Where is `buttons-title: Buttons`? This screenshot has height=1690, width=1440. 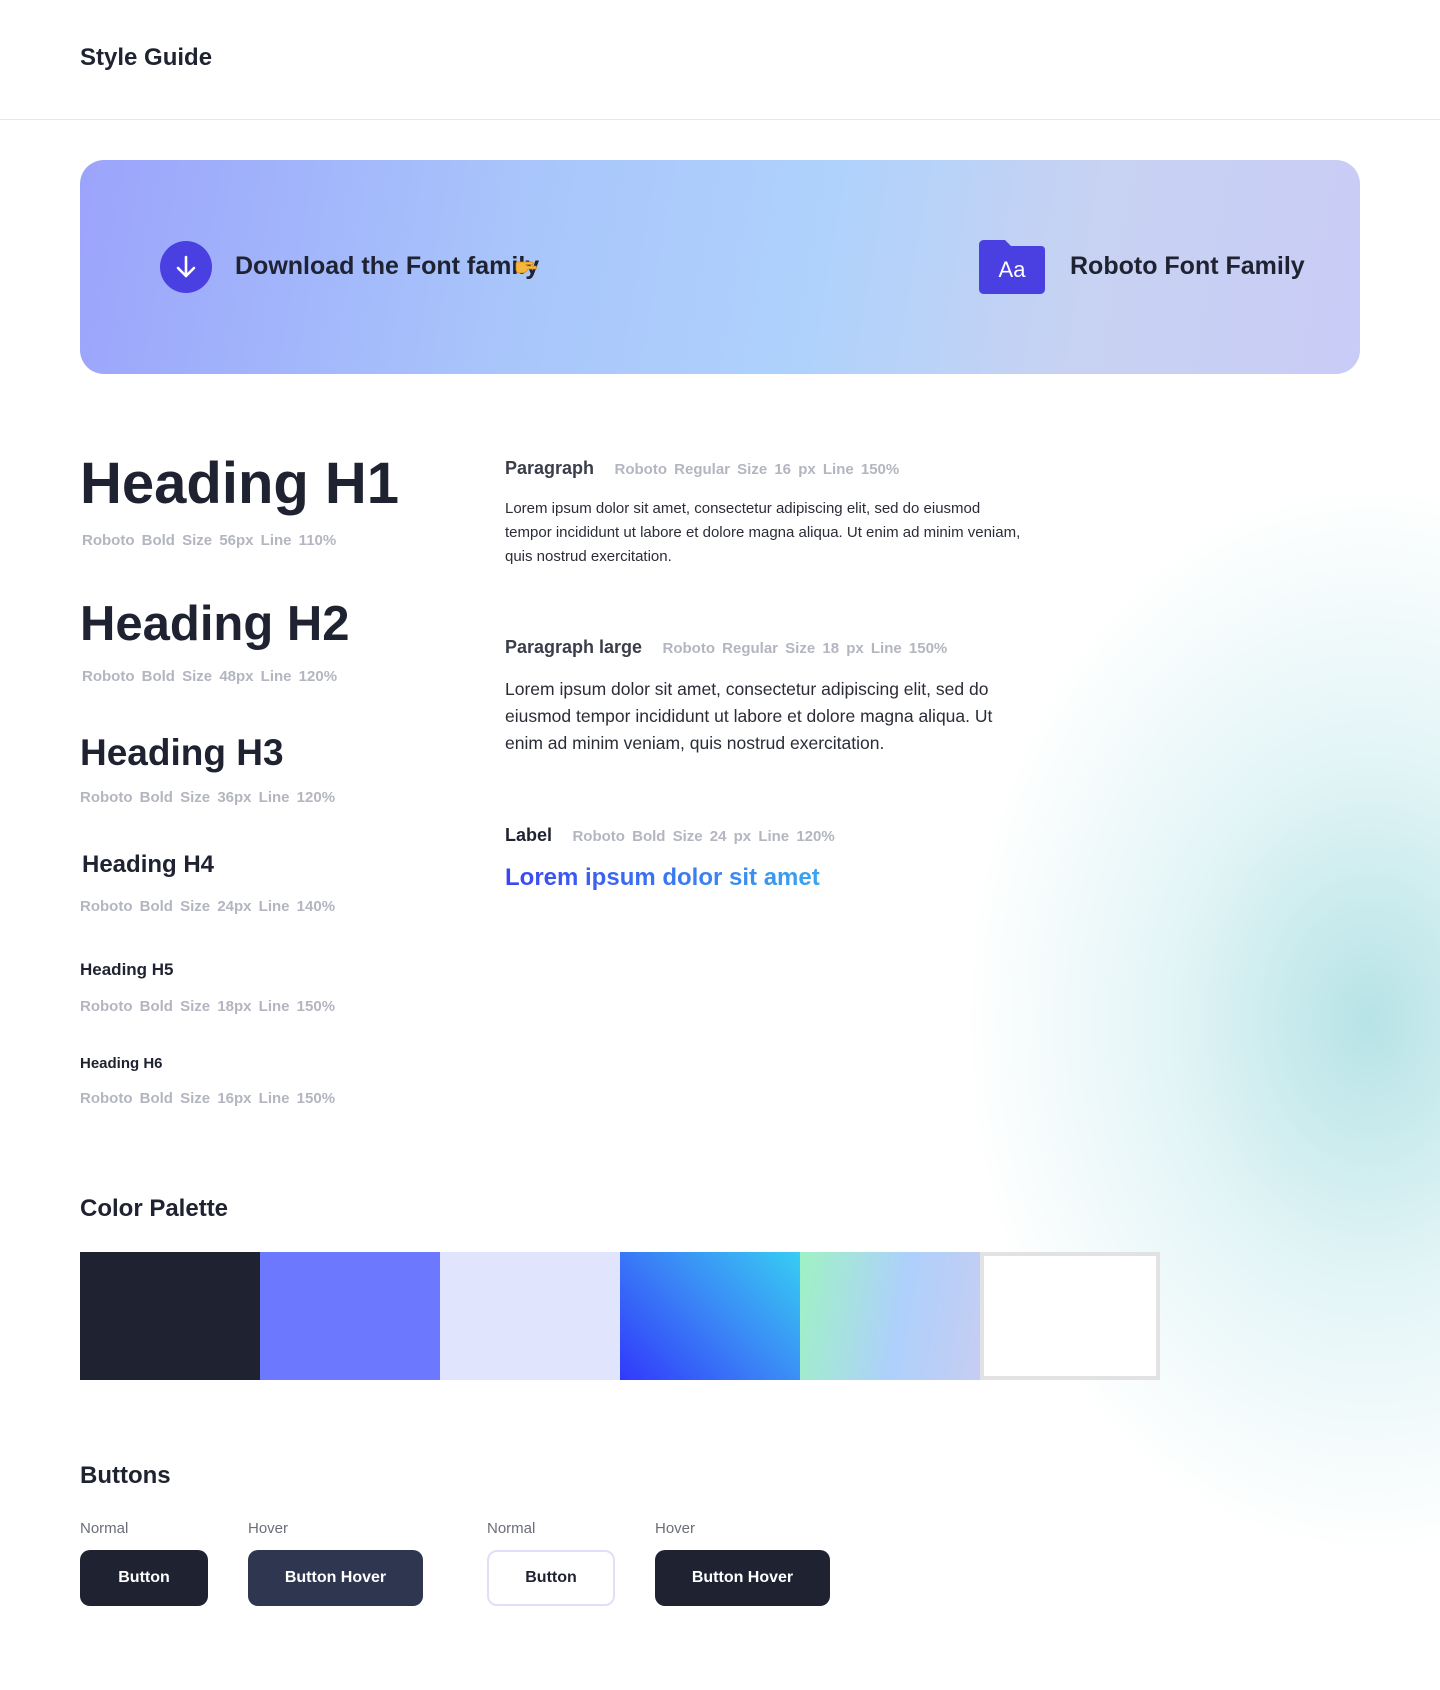
buttons-title: Buttons is located at coordinates (125, 1475).